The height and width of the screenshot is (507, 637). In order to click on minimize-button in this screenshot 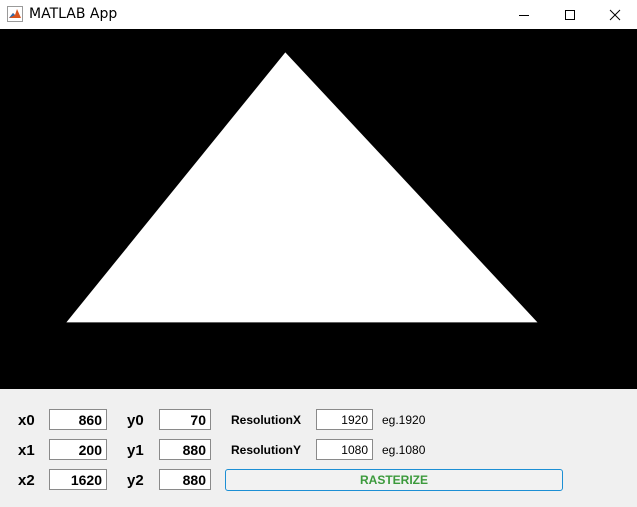, I will do `click(524, 14)`.